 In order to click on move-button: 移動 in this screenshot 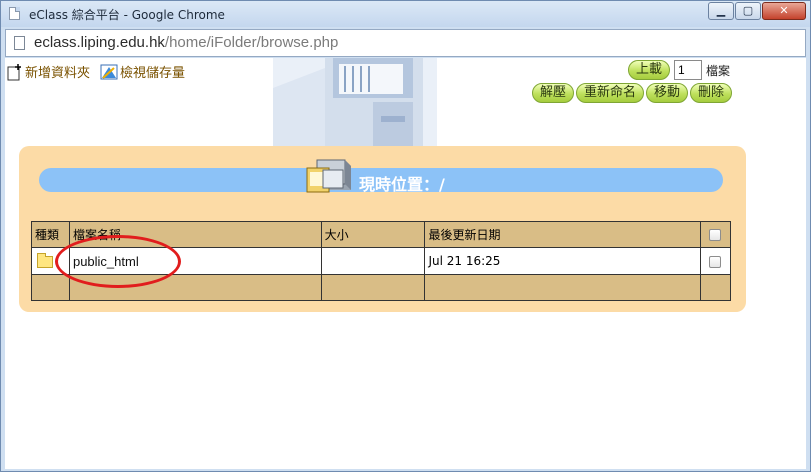, I will do `click(666, 93)`.